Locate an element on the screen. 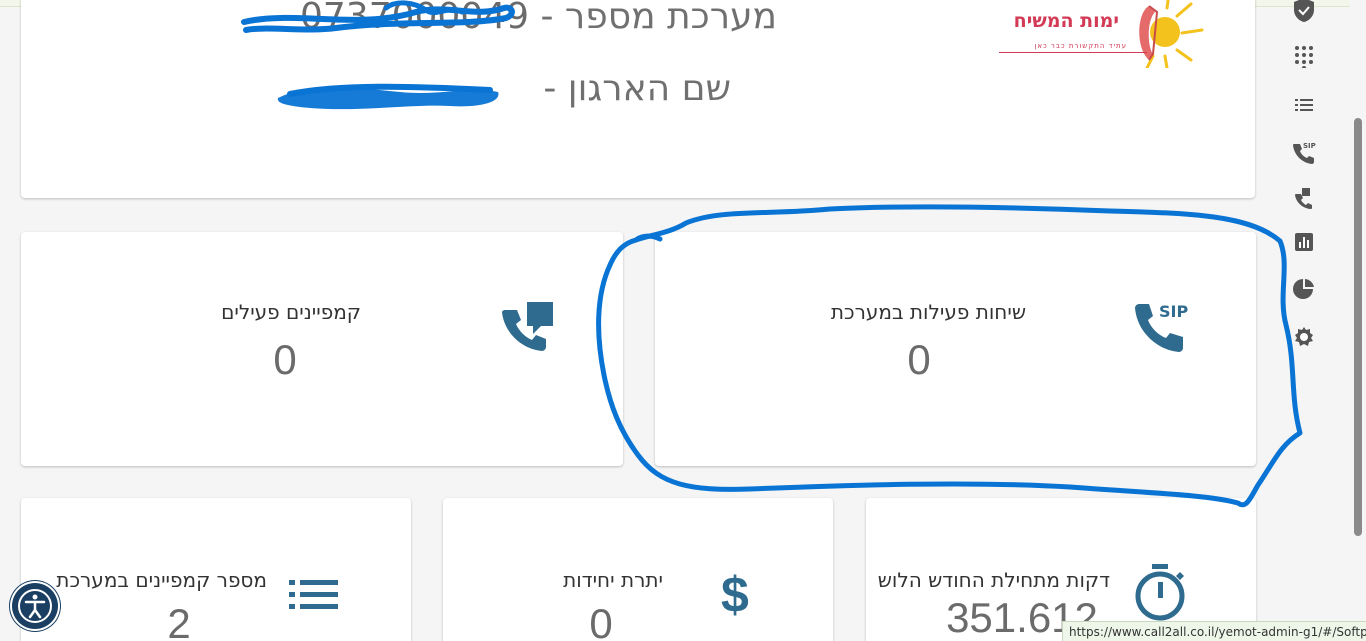  monthly-minutes-card: דקות מתחילת החודש הלוש 351.612 is located at coordinates (1061, 569).